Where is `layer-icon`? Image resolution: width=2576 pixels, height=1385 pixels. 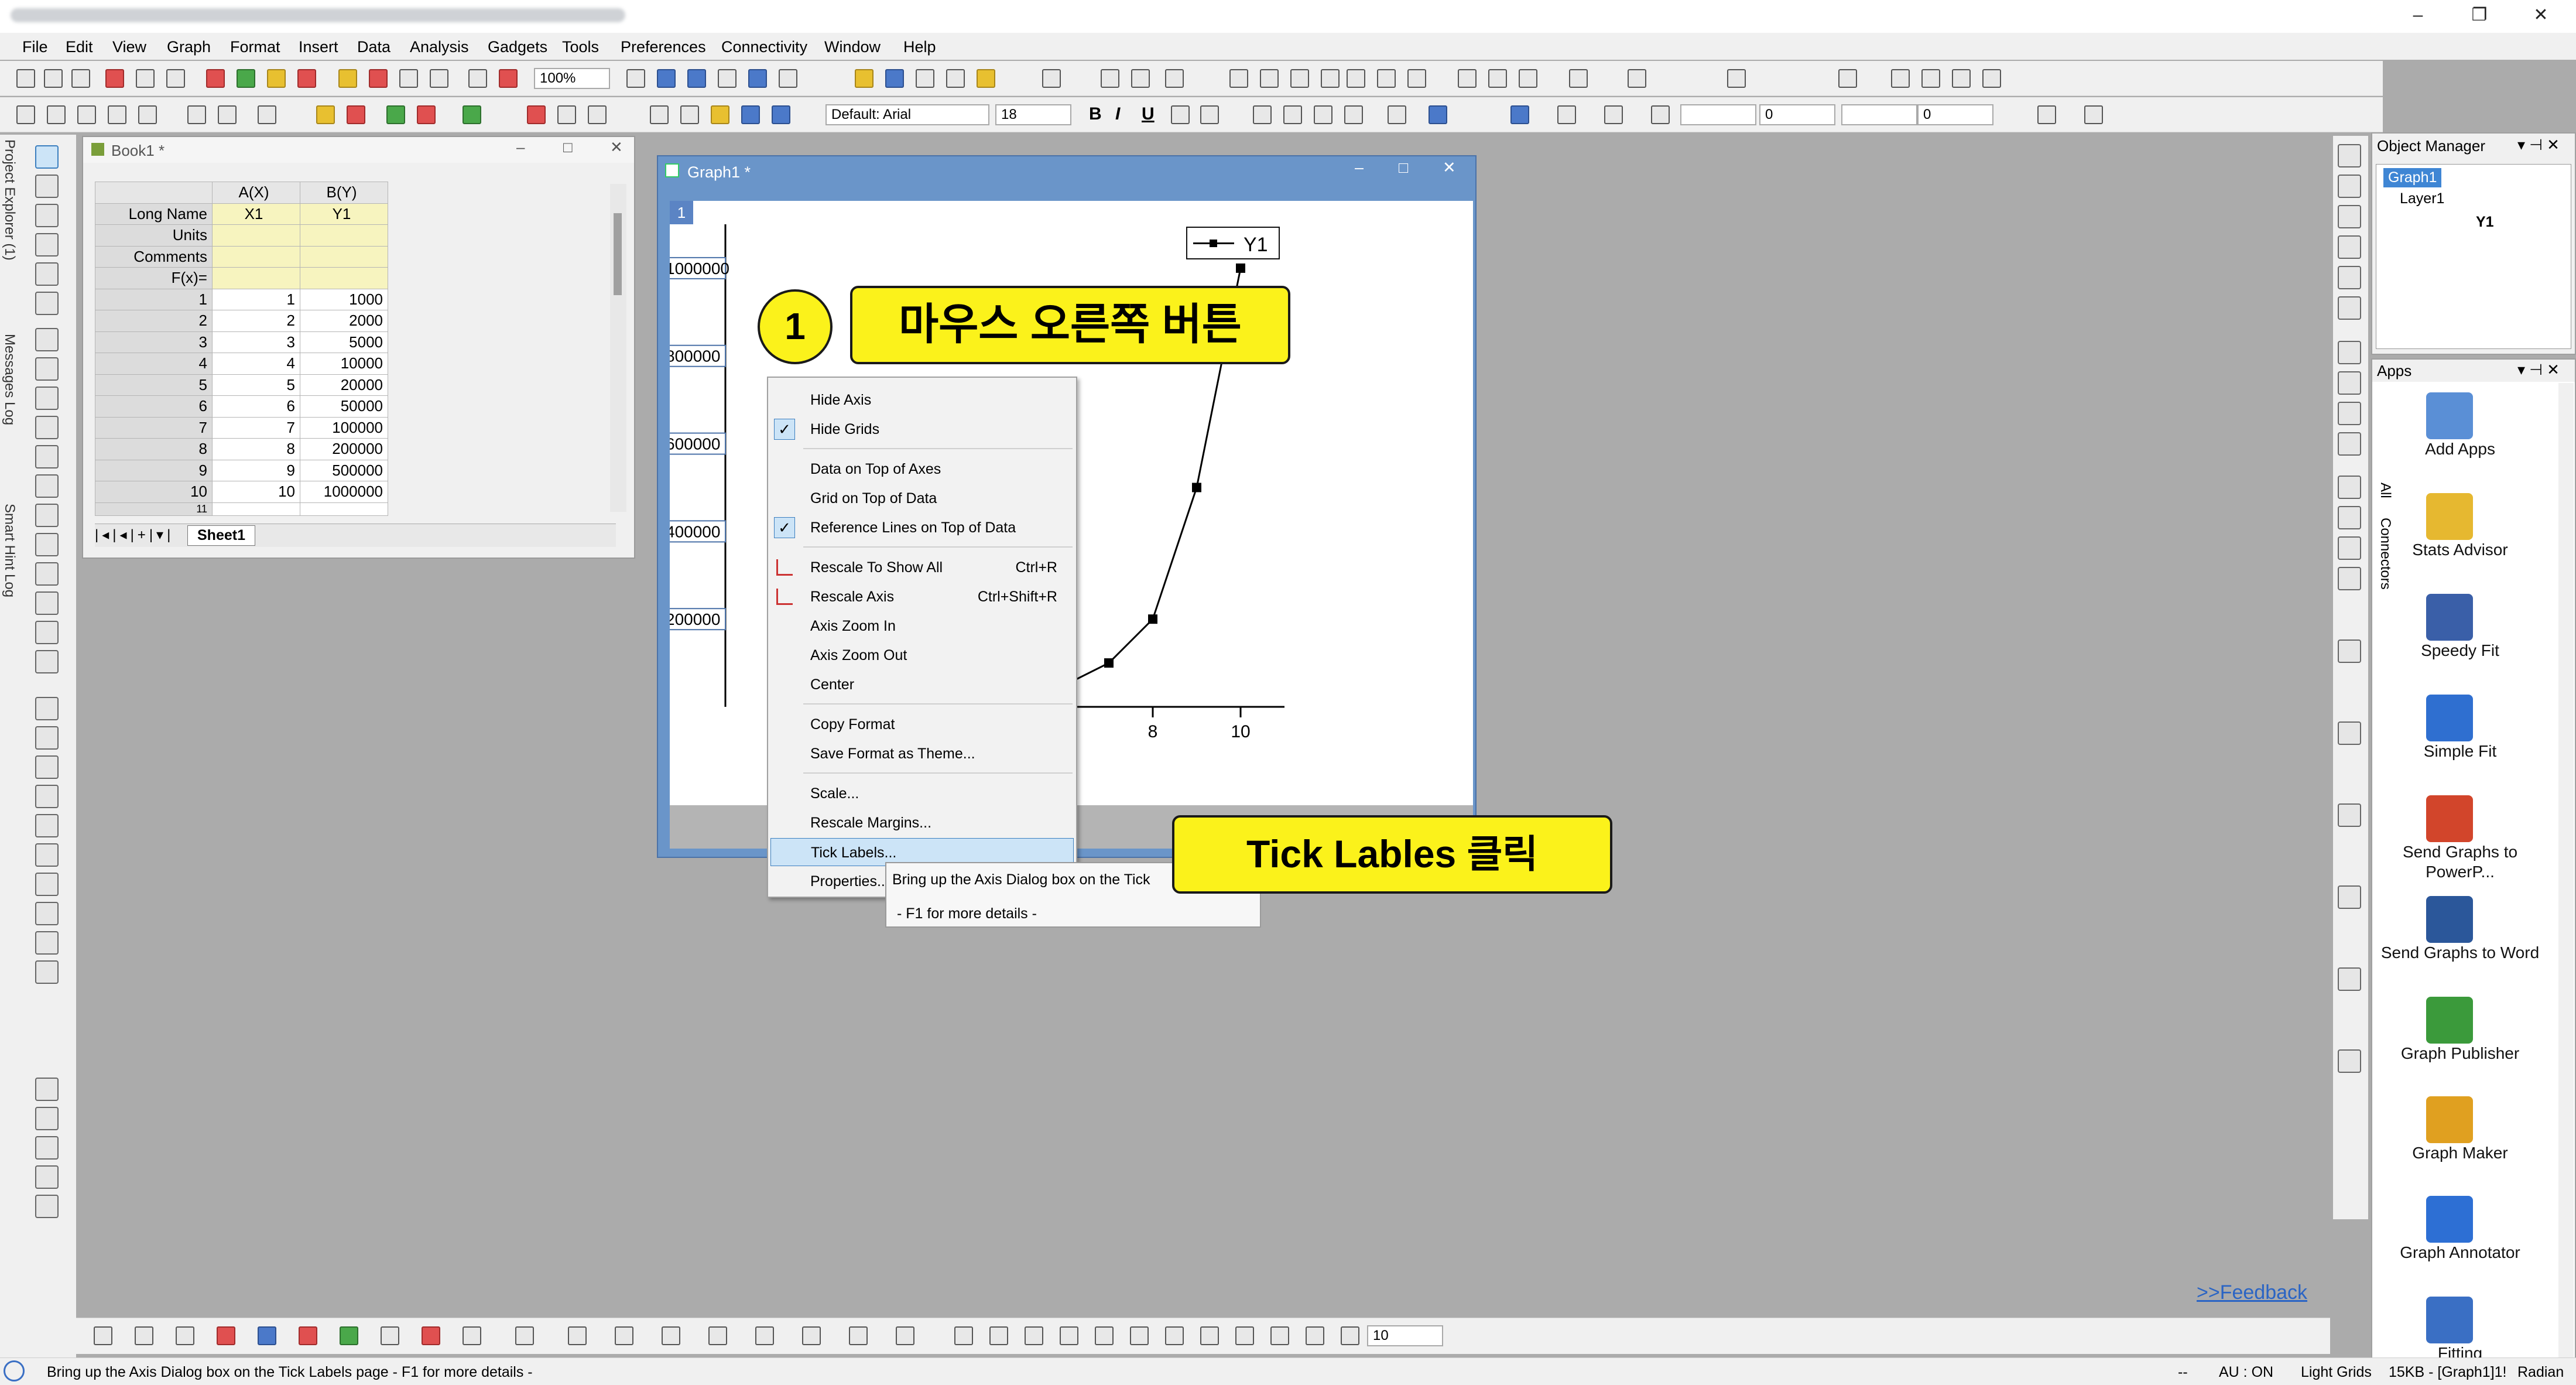 layer-icon is located at coordinates (472, 114).